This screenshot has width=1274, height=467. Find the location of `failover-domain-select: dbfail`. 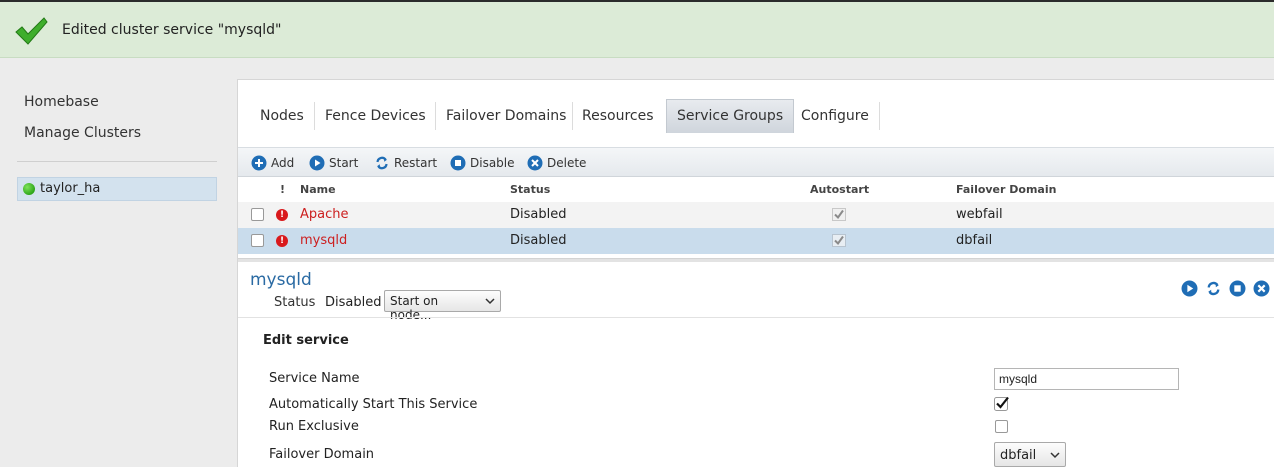

failover-domain-select: dbfail is located at coordinates (1030, 454).